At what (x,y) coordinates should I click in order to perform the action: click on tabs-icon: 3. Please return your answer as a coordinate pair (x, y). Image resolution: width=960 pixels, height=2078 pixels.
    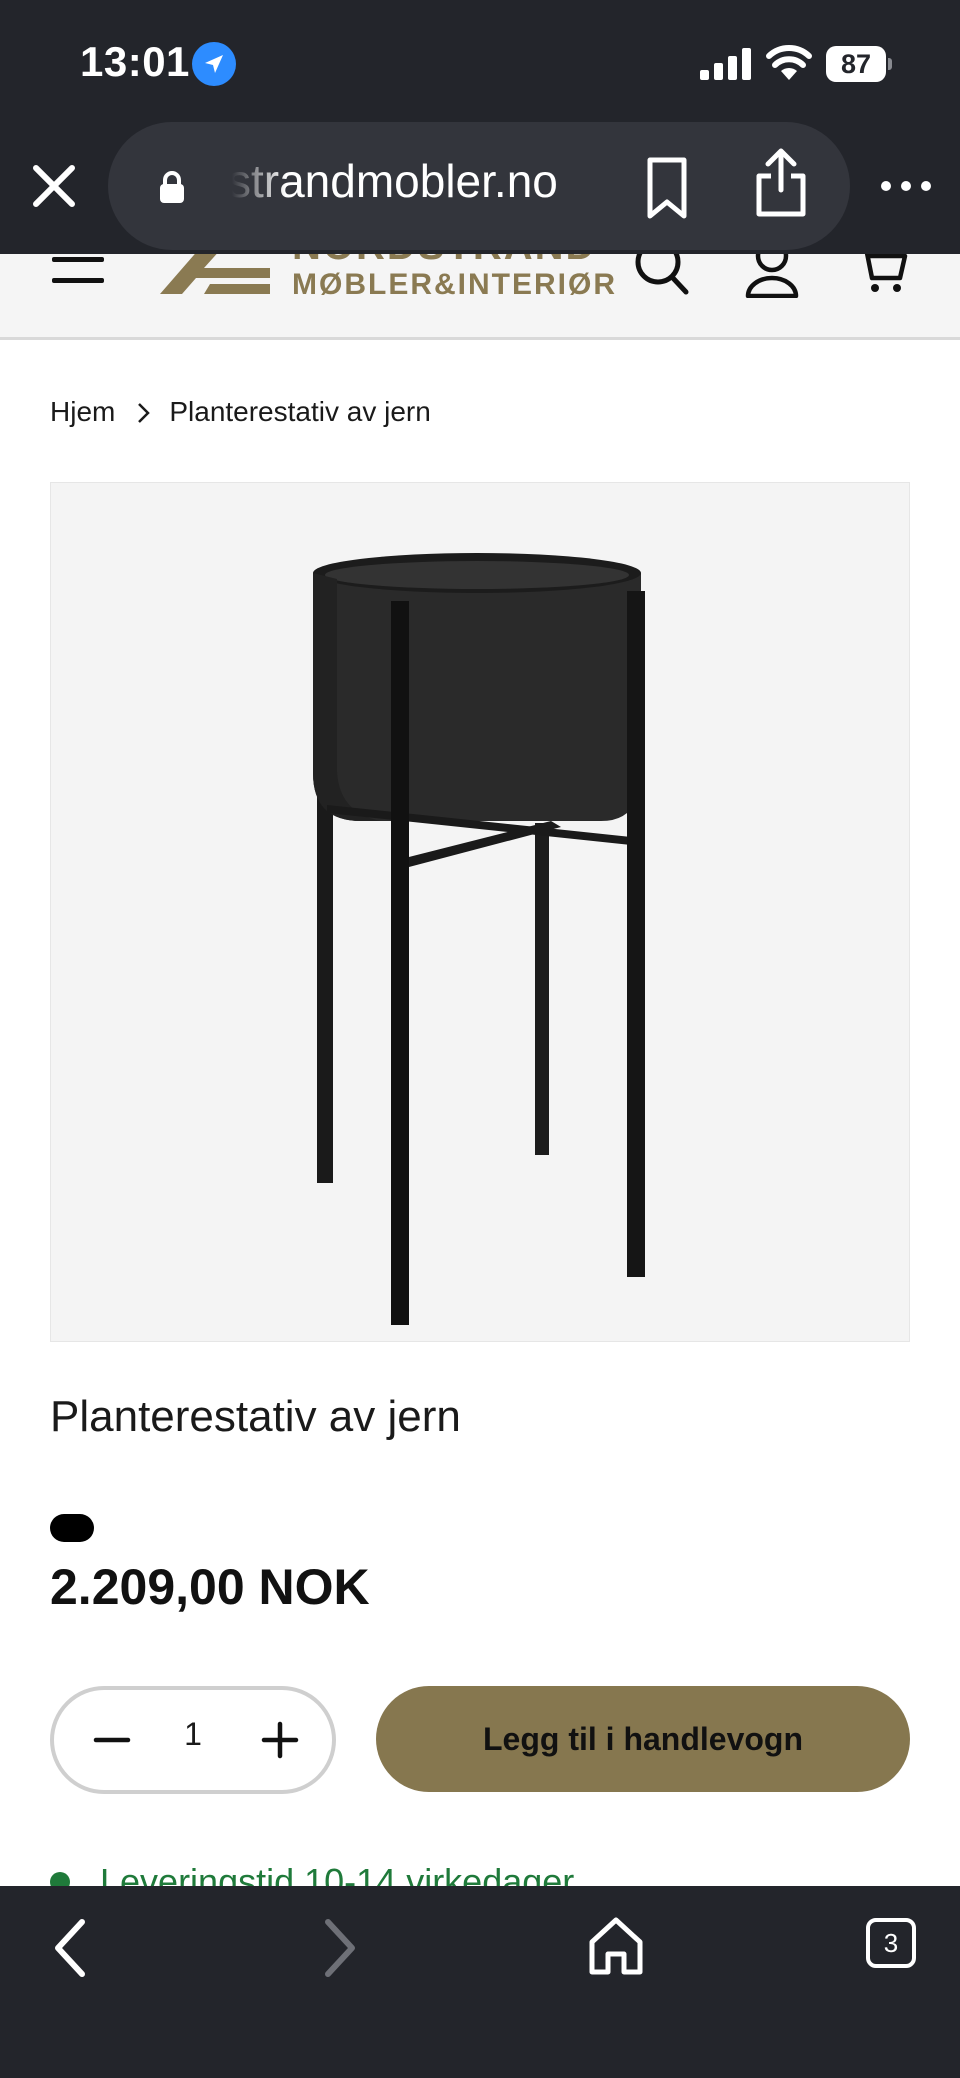
    Looking at the image, I should click on (891, 1943).